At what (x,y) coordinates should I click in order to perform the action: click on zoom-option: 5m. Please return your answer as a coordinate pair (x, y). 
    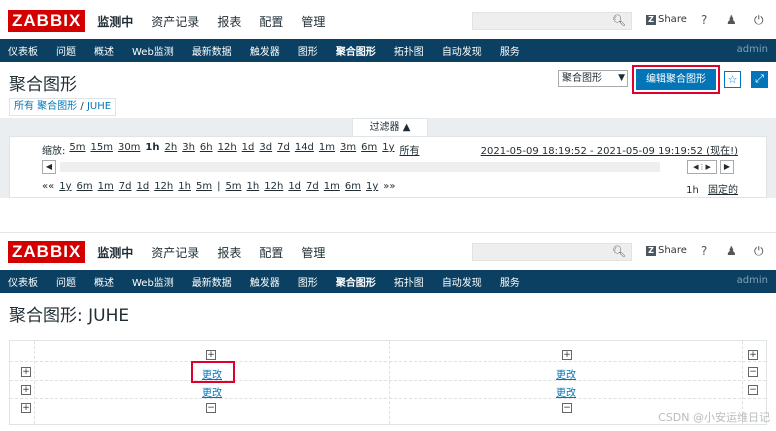
    Looking at the image, I should click on (77, 149).